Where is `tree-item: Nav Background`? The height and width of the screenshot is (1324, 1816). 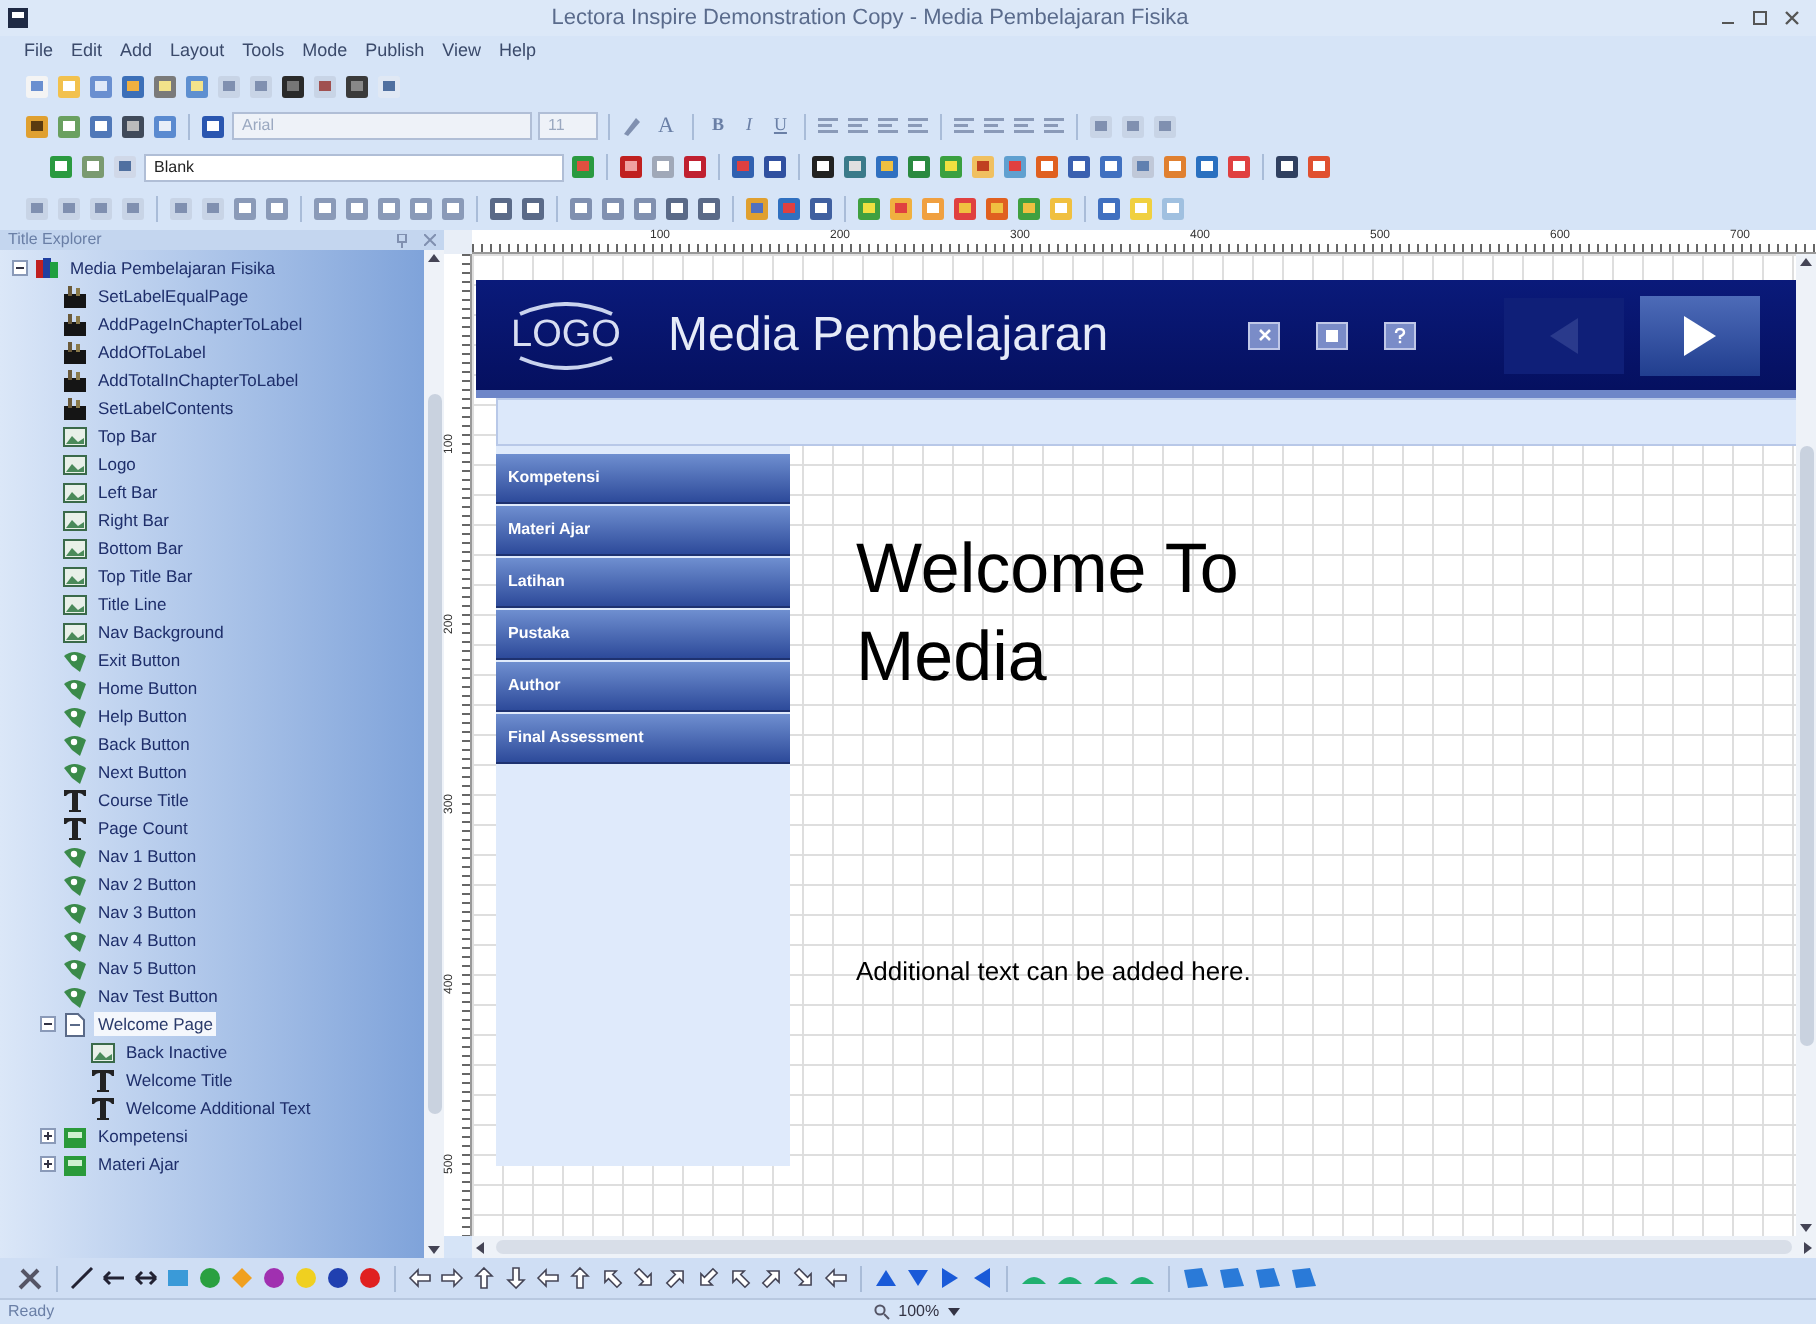
tree-item: Nav Background is located at coordinates (161, 632).